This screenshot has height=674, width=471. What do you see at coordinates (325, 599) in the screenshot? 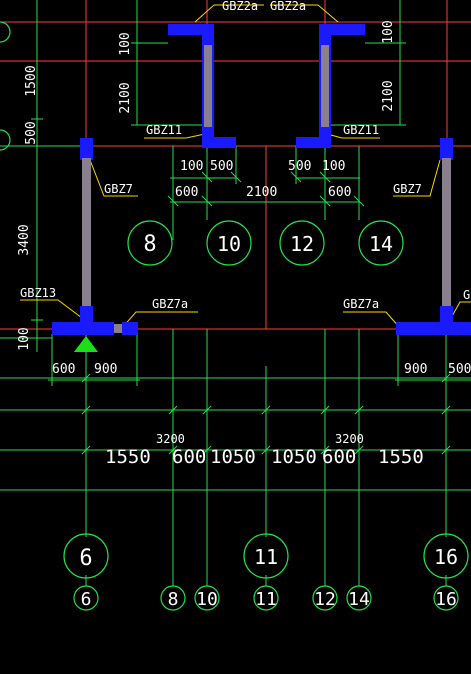
I see `bubble-text-small-12: 12` at bounding box center [325, 599].